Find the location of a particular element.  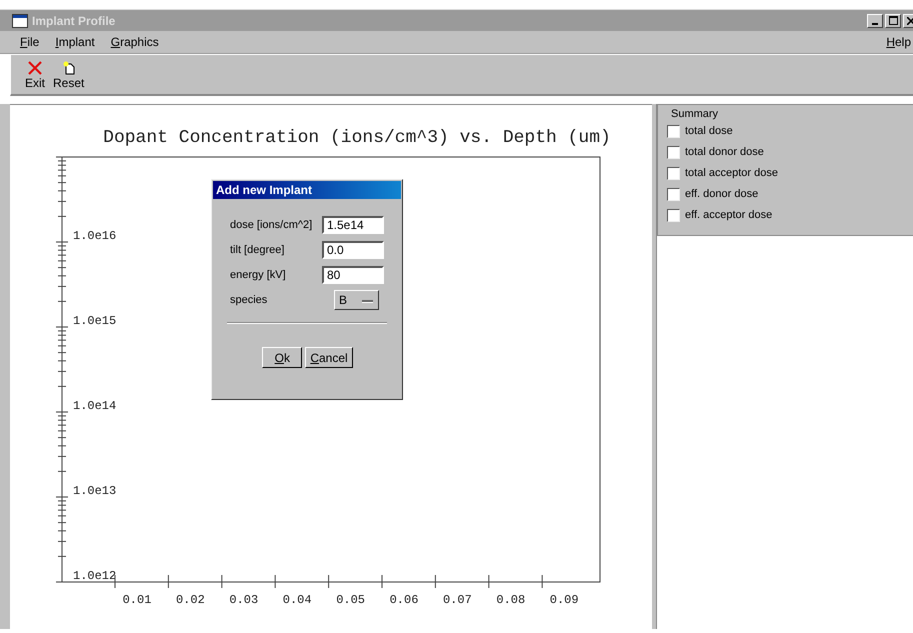

maximize-button is located at coordinates (893, 21).